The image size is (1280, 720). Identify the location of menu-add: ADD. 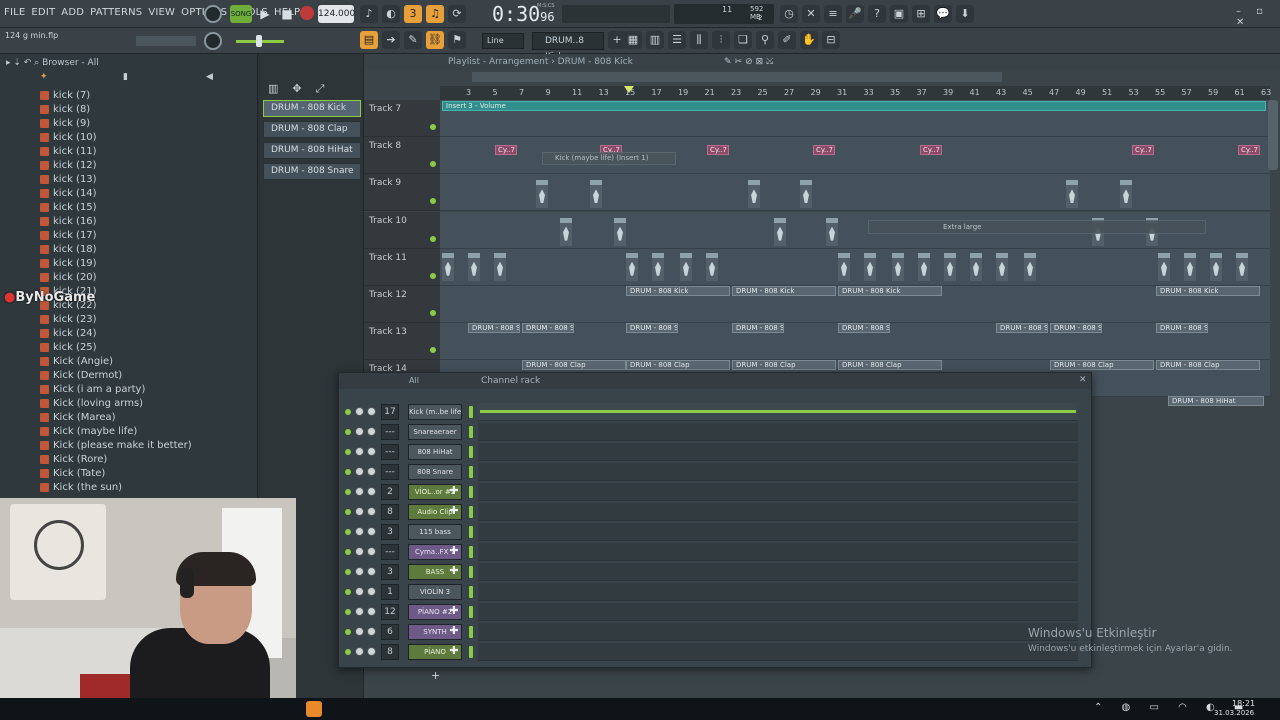
(72, 12).